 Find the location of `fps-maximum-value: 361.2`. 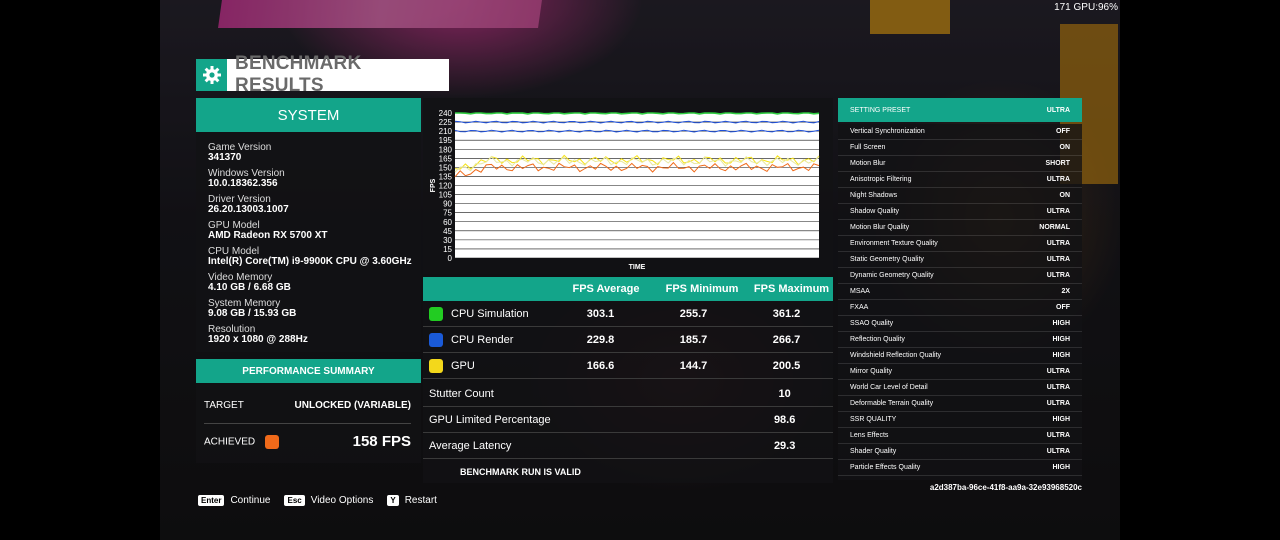

fps-maximum-value: 361.2 is located at coordinates (786, 314).